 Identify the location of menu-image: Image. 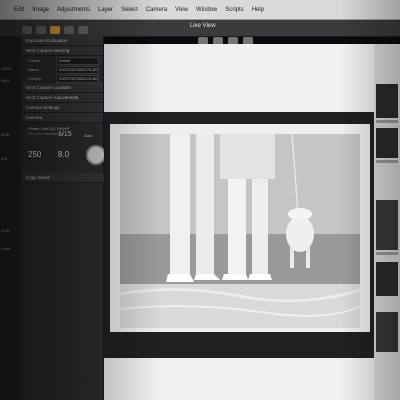
(40, 10).